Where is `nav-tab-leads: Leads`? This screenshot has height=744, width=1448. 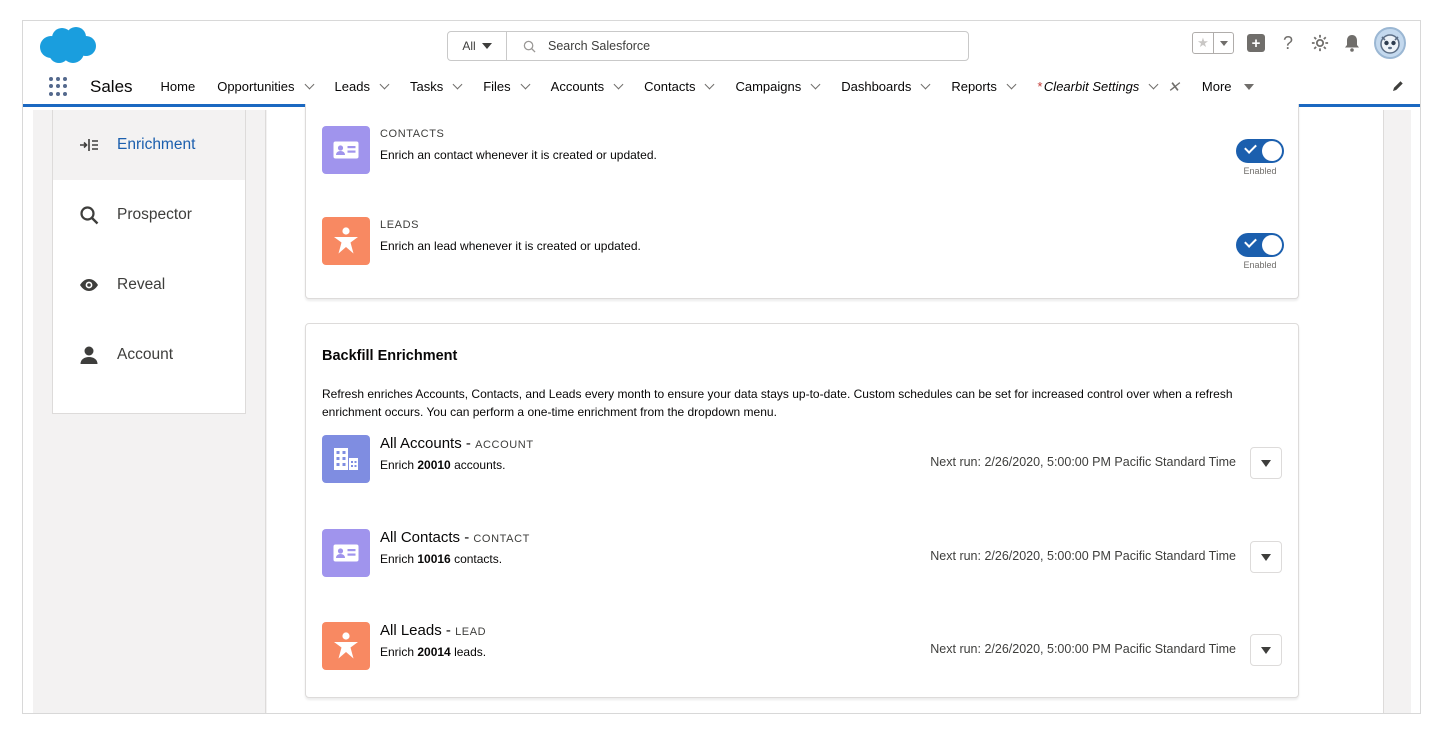
nav-tab-leads: Leads is located at coordinates (362, 86).